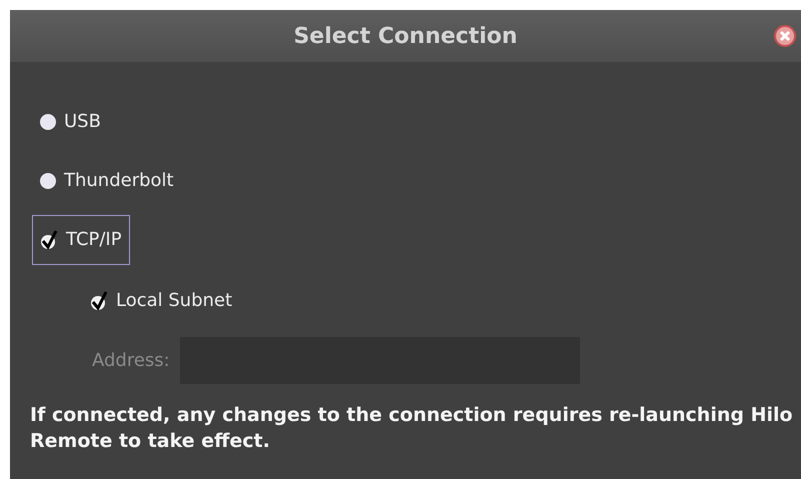  Describe the element at coordinates (82, 122) in the screenshot. I see `option-label: USB` at that location.